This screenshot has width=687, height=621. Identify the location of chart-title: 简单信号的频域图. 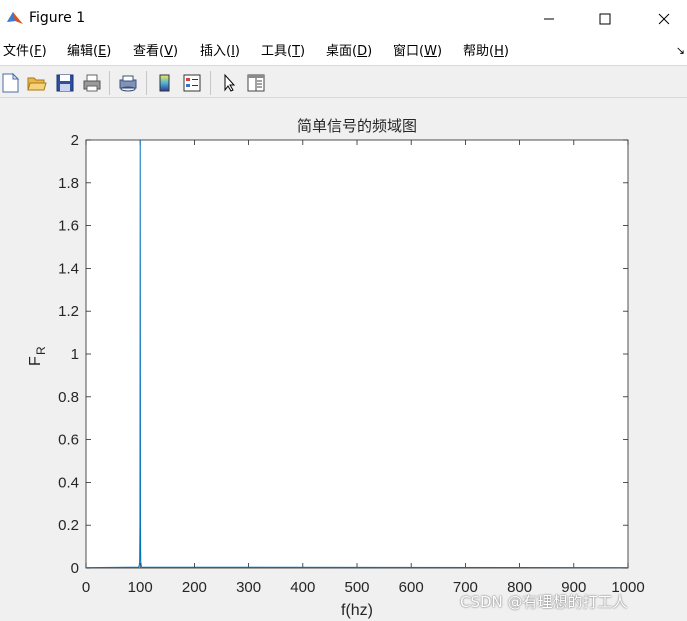
(357, 126).